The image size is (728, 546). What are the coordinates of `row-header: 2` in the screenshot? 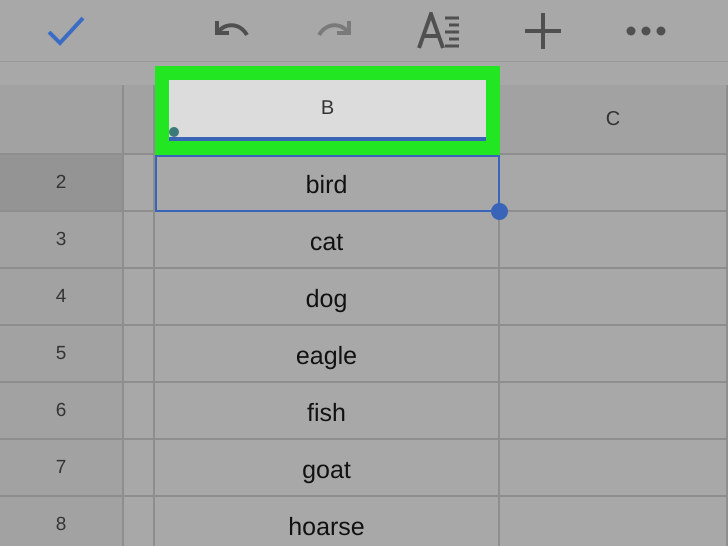 It's located at (62, 183).